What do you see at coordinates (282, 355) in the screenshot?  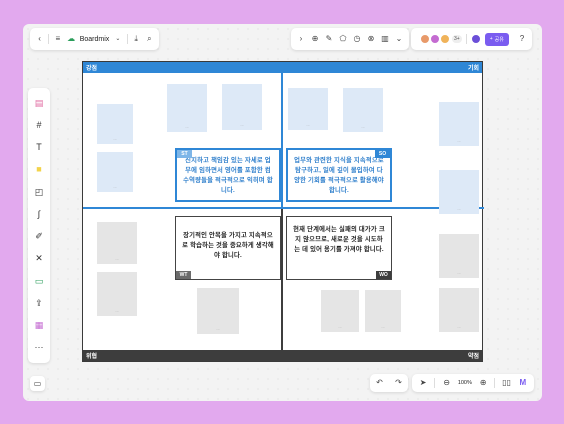 I see `board-footer: 위협 약점` at bounding box center [282, 355].